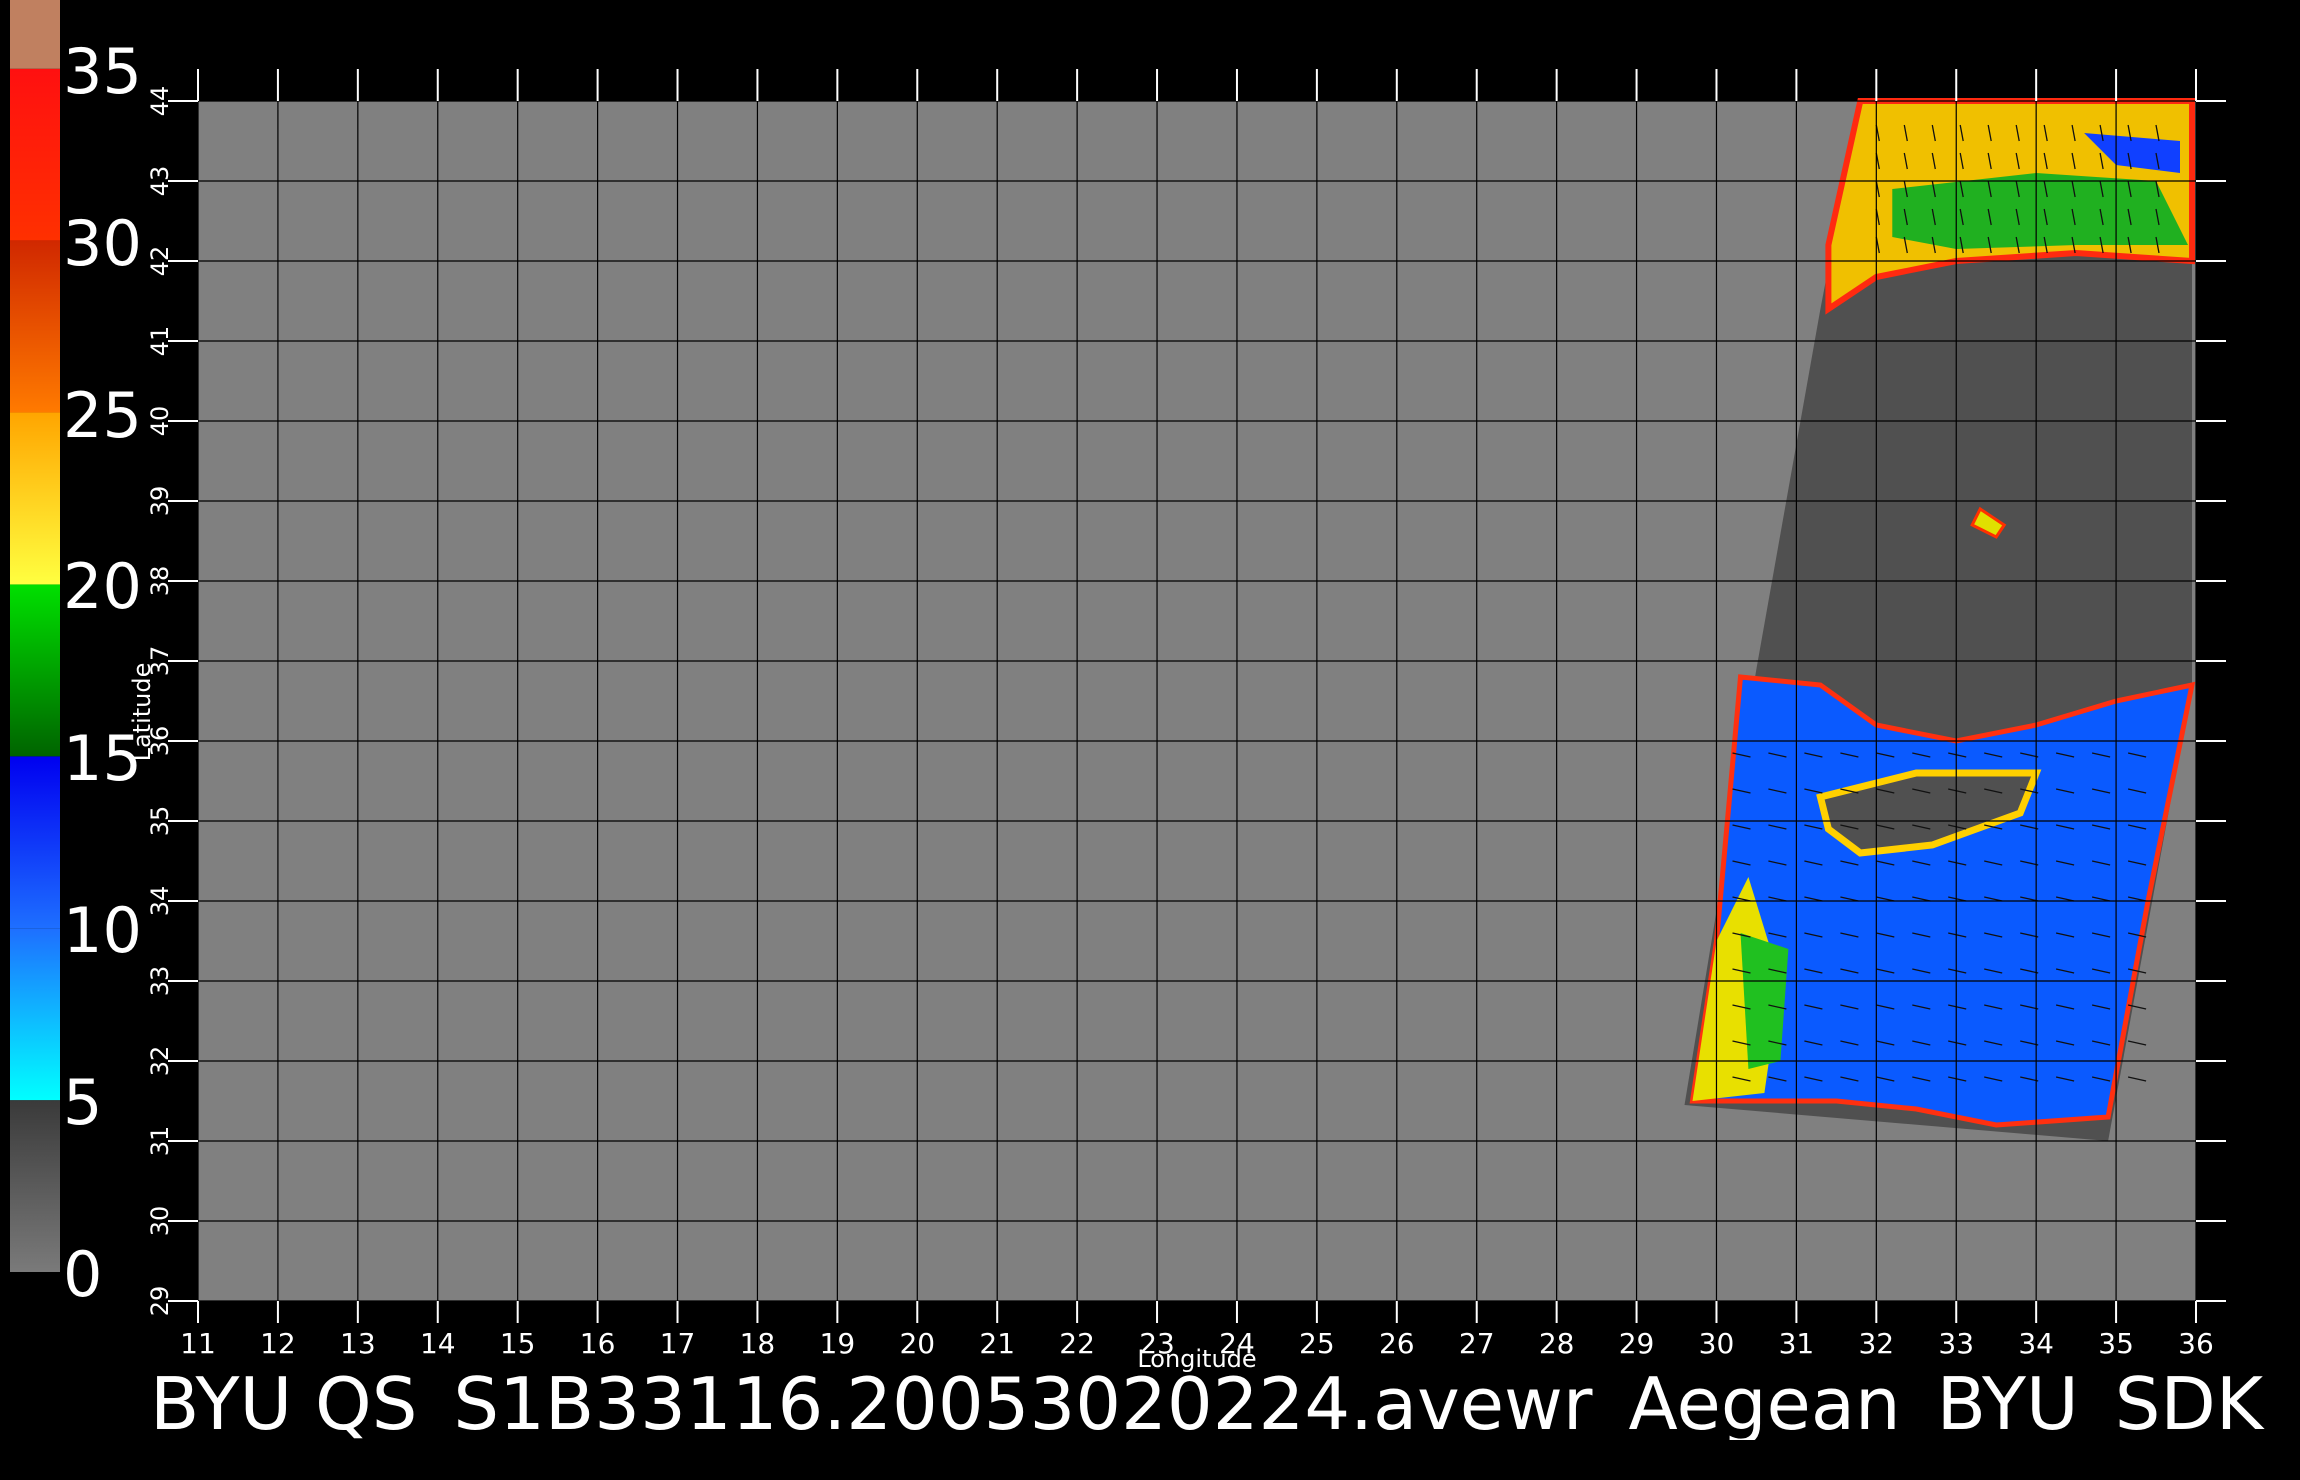 This screenshot has height=1480, width=2300. What do you see at coordinates (160, 901) in the screenshot?
I see `y-tick-label: 34` at bounding box center [160, 901].